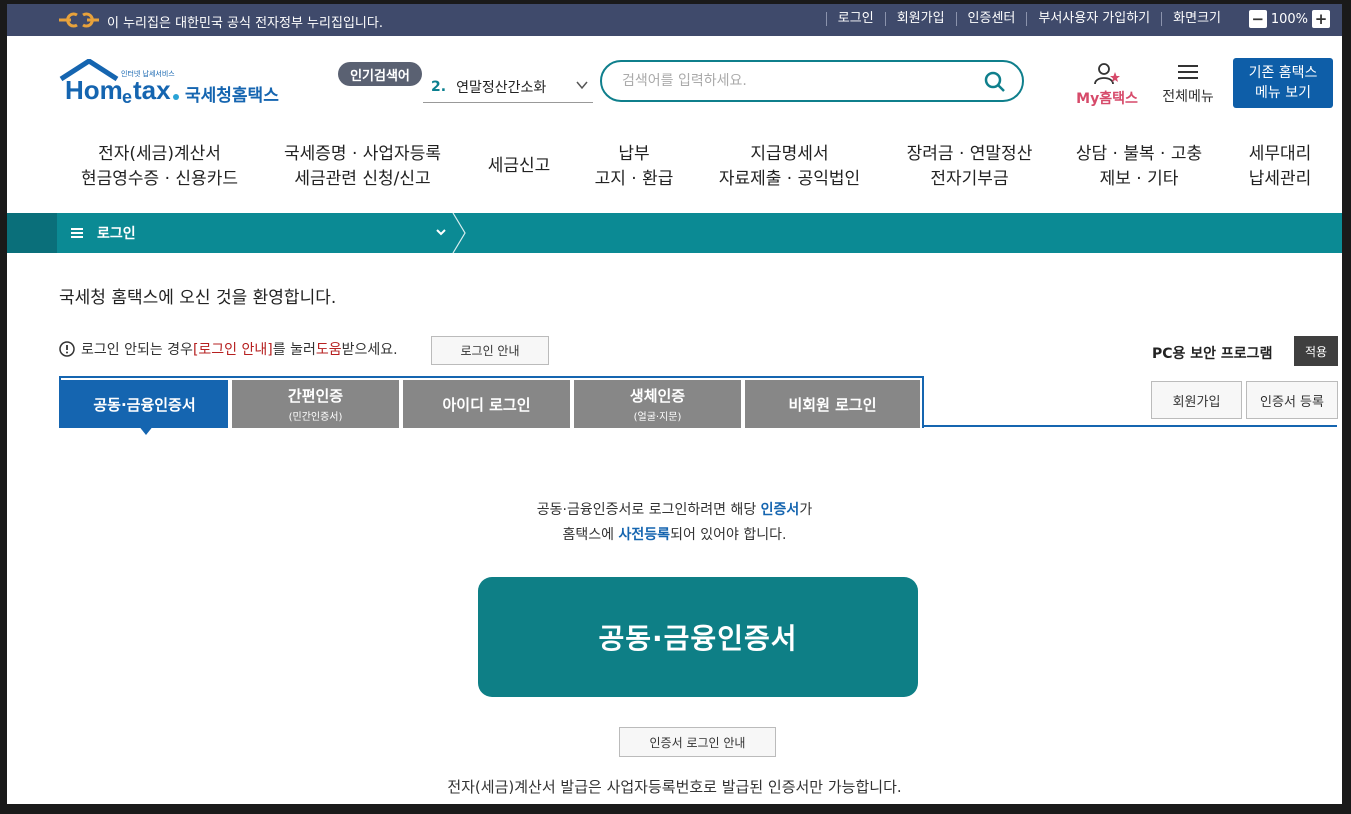 Image resolution: width=1351 pixels, height=814 pixels. What do you see at coordinates (1188, 84) in the screenshot?
I see `all-menu-button: 전체메뉴` at bounding box center [1188, 84].